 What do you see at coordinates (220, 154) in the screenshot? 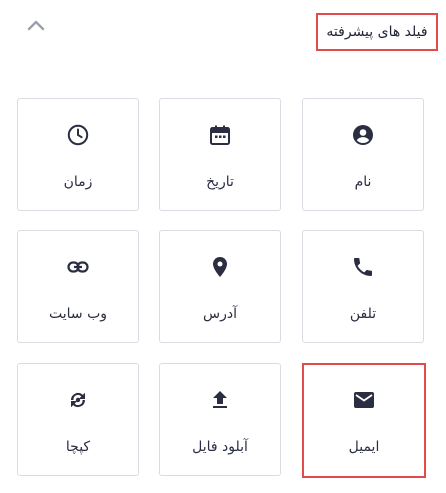
I see `field-card-date: تاریخ` at bounding box center [220, 154].